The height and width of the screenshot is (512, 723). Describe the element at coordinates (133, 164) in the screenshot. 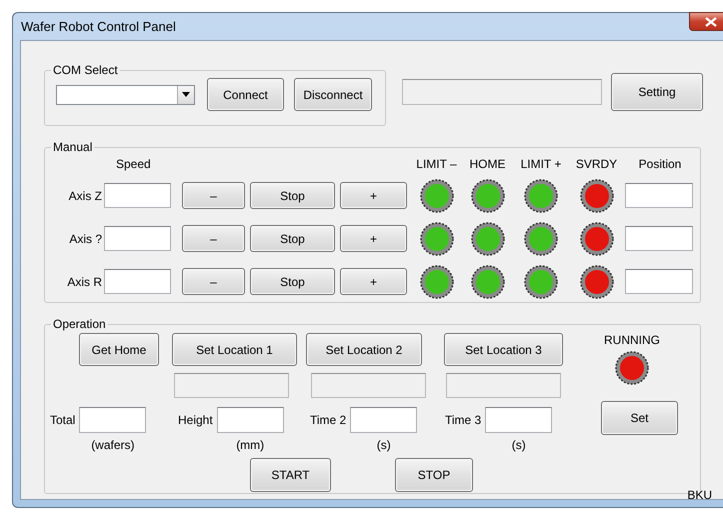

I see `column-header: Speed` at that location.